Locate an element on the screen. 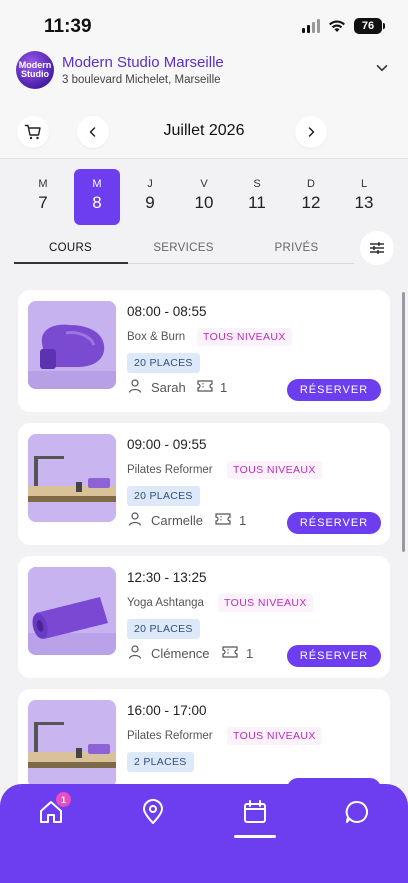  day-item-selected: M 8 is located at coordinates (97, 197).